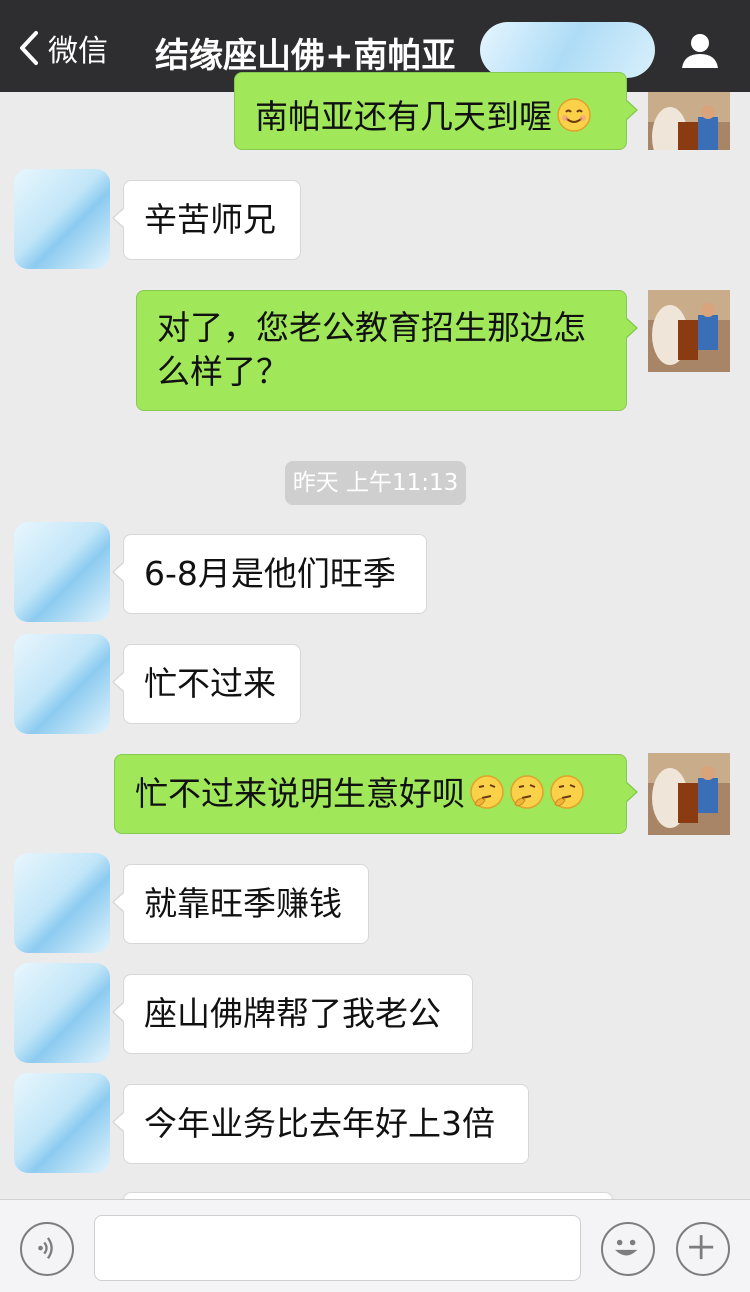  I want to click on message-text: 辛苦师兄, so click(210, 219).